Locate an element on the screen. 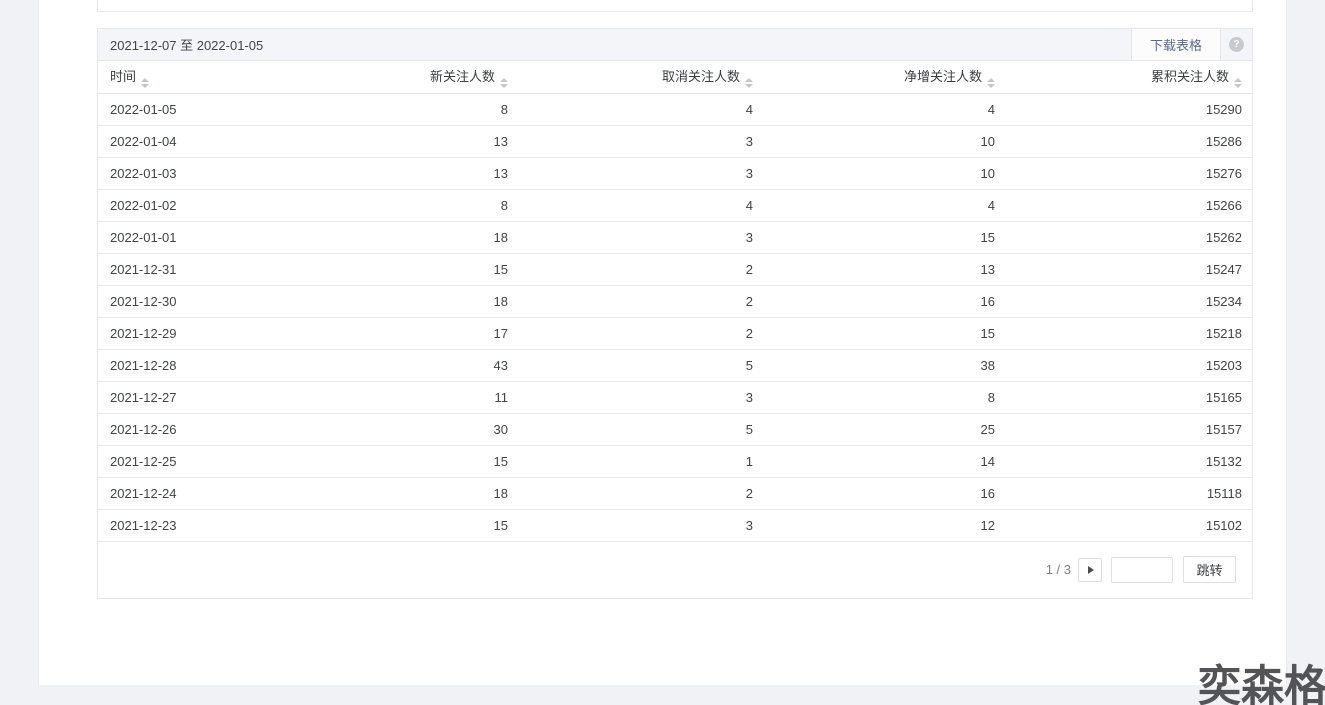 This screenshot has width=1325, height=705. help-icon: ? is located at coordinates (1236, 44).